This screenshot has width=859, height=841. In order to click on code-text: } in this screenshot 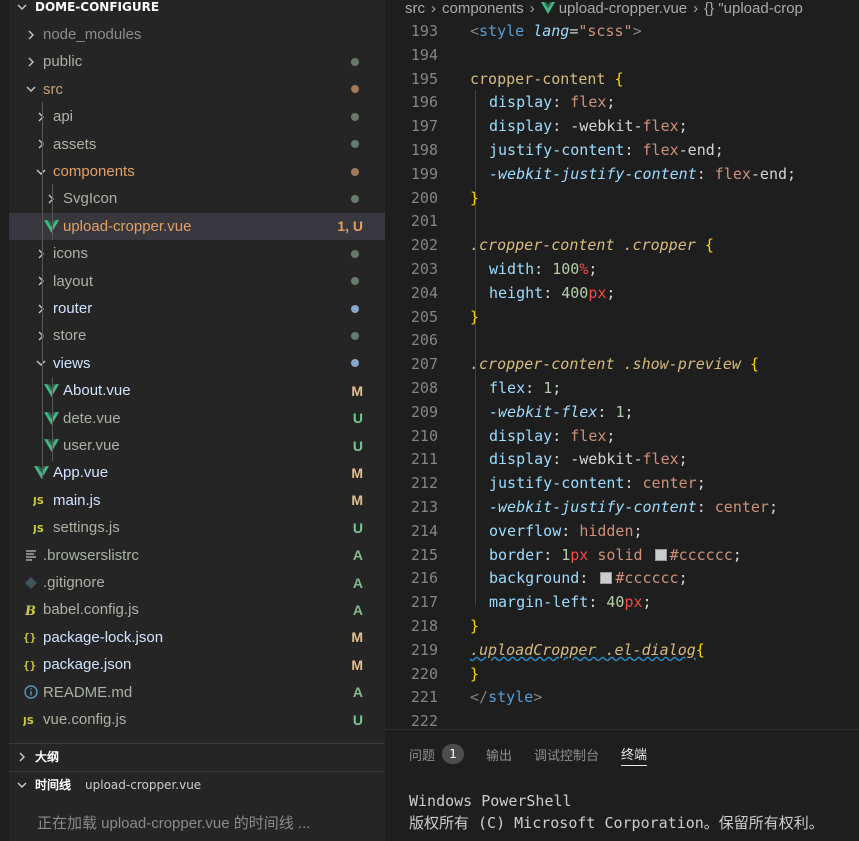, I will do `click(475, 626)`.